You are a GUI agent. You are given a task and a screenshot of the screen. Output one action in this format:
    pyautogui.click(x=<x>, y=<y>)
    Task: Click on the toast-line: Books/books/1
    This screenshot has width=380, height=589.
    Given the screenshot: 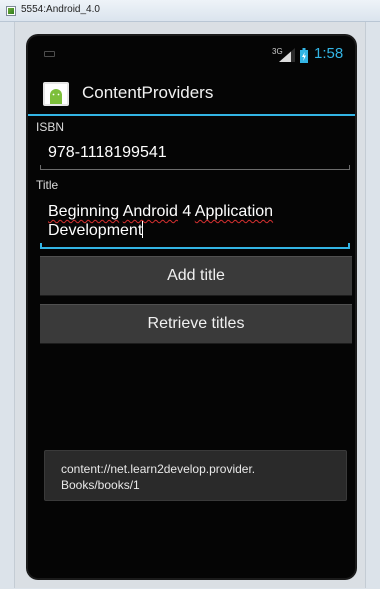 What is the action you would take?
    pyautogui.click(x=100, y=485)
    